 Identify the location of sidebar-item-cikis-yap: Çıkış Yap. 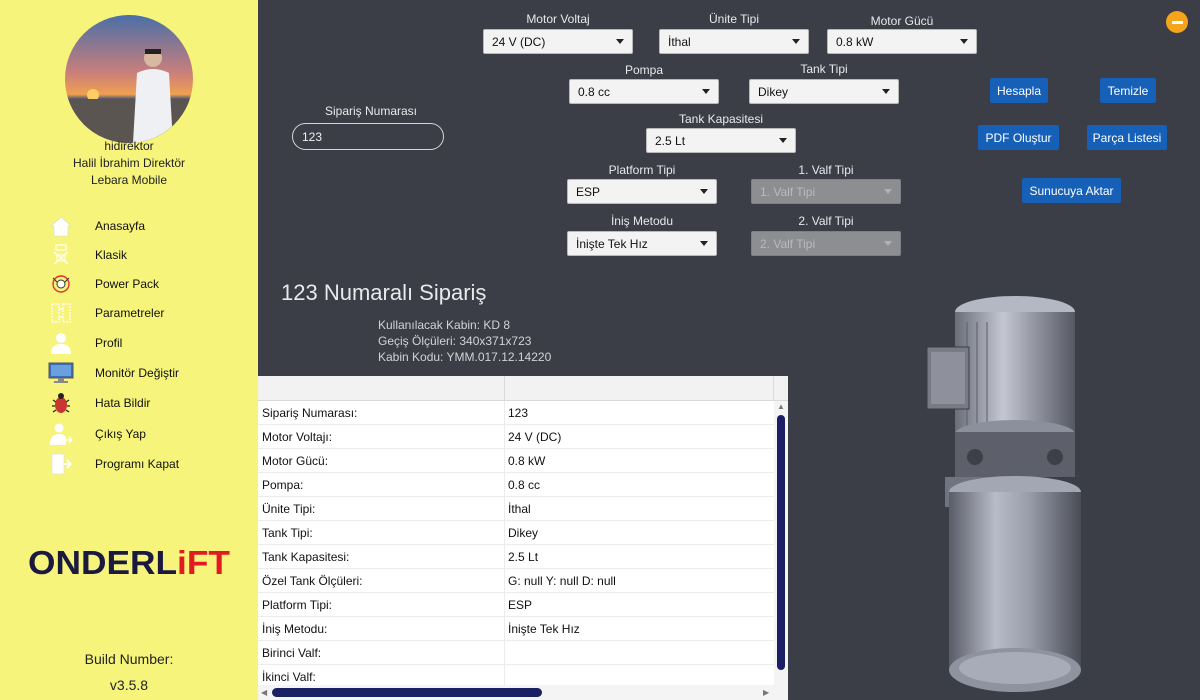
(148, 434).